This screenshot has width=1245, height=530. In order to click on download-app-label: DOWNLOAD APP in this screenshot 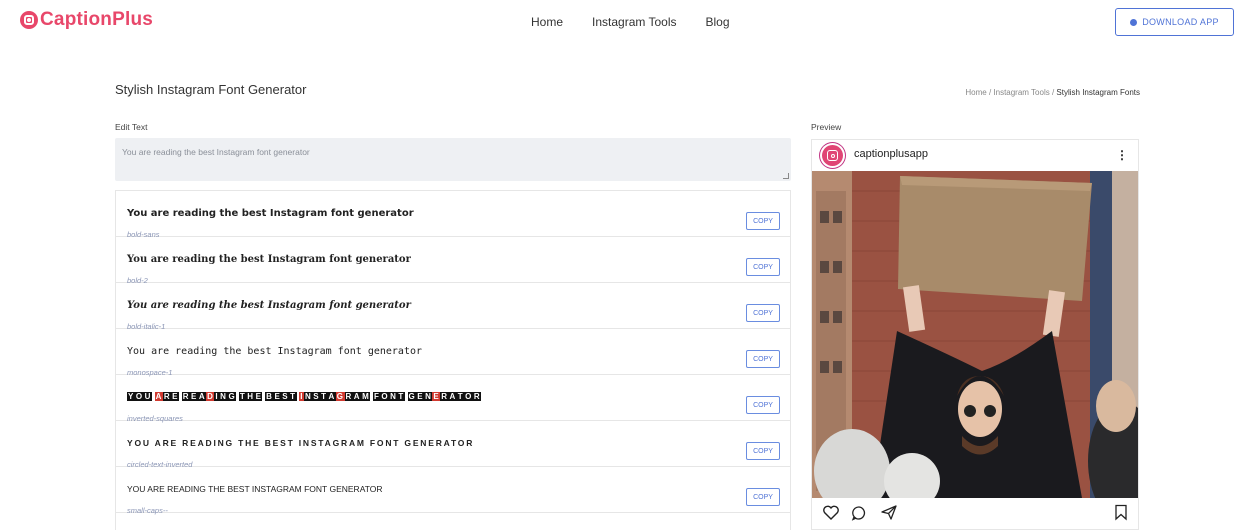, I will do `click(1180, 22)`.